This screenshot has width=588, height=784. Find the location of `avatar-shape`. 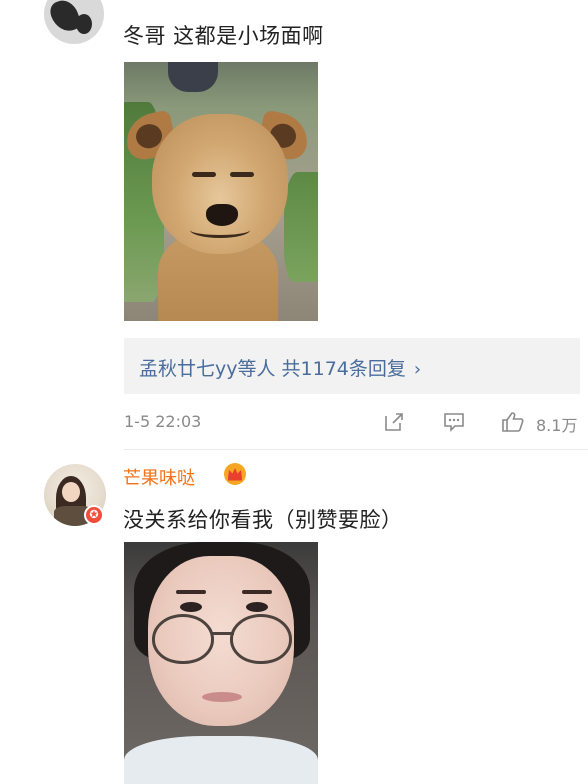

avatar-shape is located at coordinates (84, 24).